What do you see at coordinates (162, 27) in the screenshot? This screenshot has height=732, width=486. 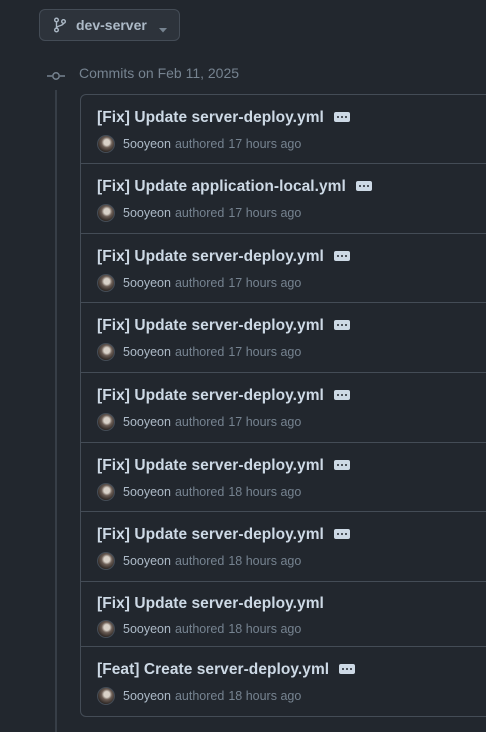 I see `caret-down-icon` at bounding box center [162, 27].